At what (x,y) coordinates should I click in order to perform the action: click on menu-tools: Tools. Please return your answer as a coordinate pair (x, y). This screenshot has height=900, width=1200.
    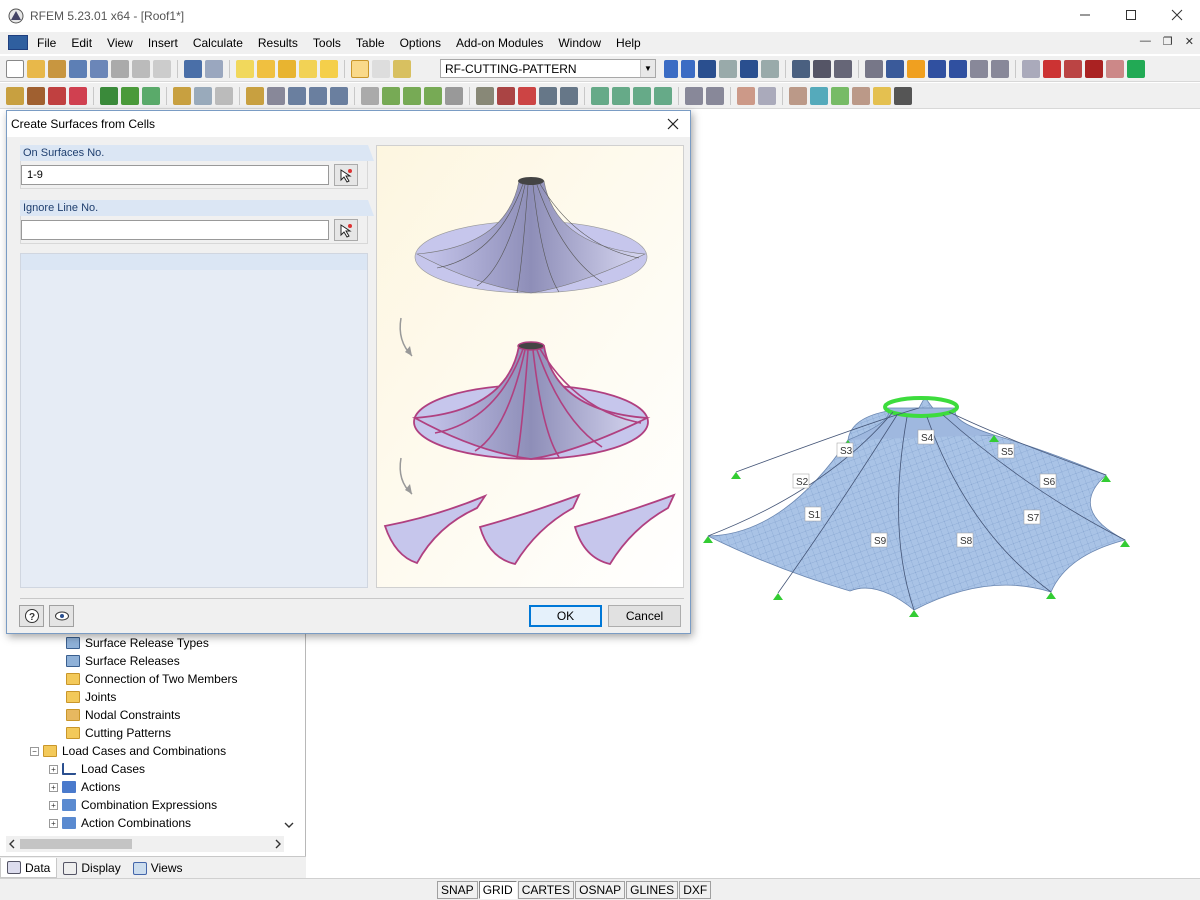
    Looking at the image, I should click on (327, 43).